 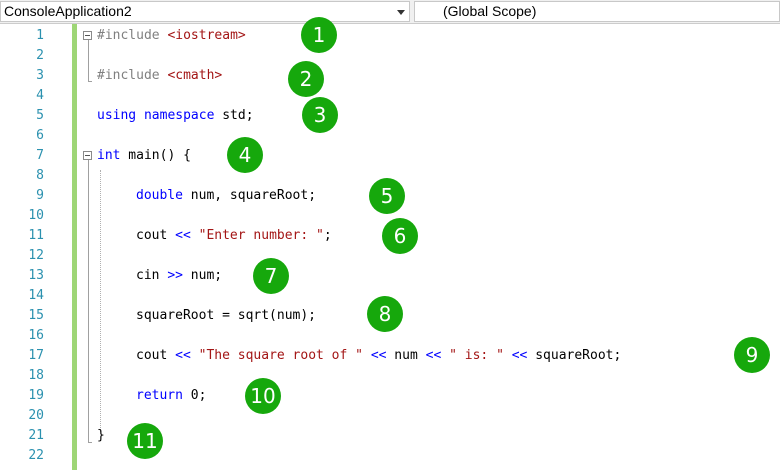 I want to click on code-text: squareRoot = sqrt(num);, so click(x=226, y=315).